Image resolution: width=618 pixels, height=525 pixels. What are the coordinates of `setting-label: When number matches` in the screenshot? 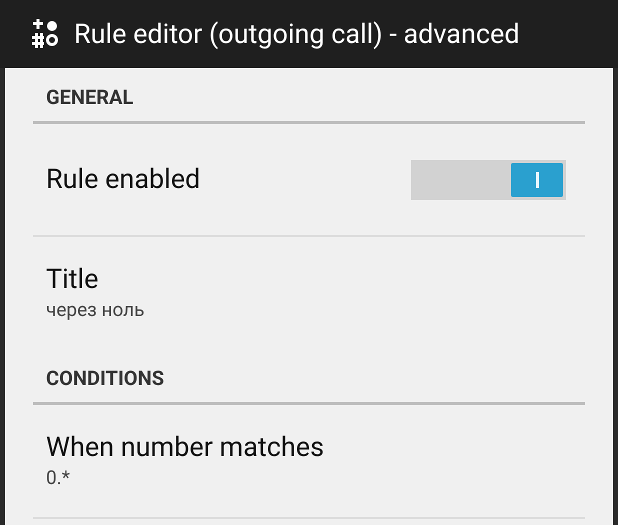 It's located at (186, 447).